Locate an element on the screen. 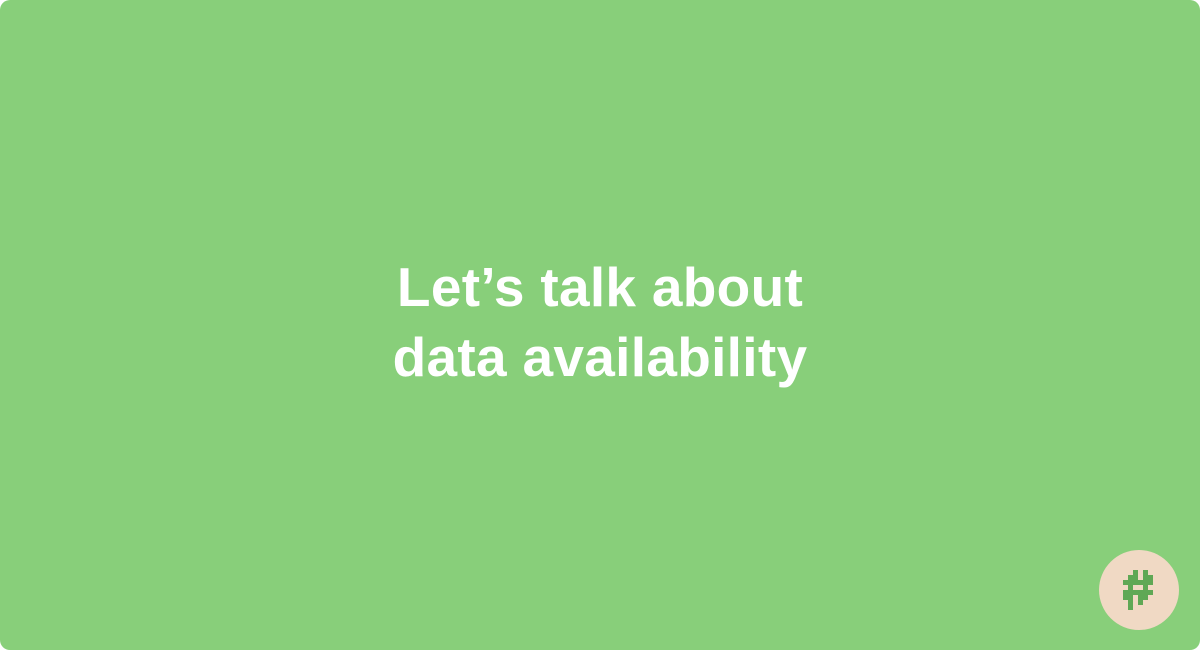  logo-badge is located at coordinates (1139, 590).